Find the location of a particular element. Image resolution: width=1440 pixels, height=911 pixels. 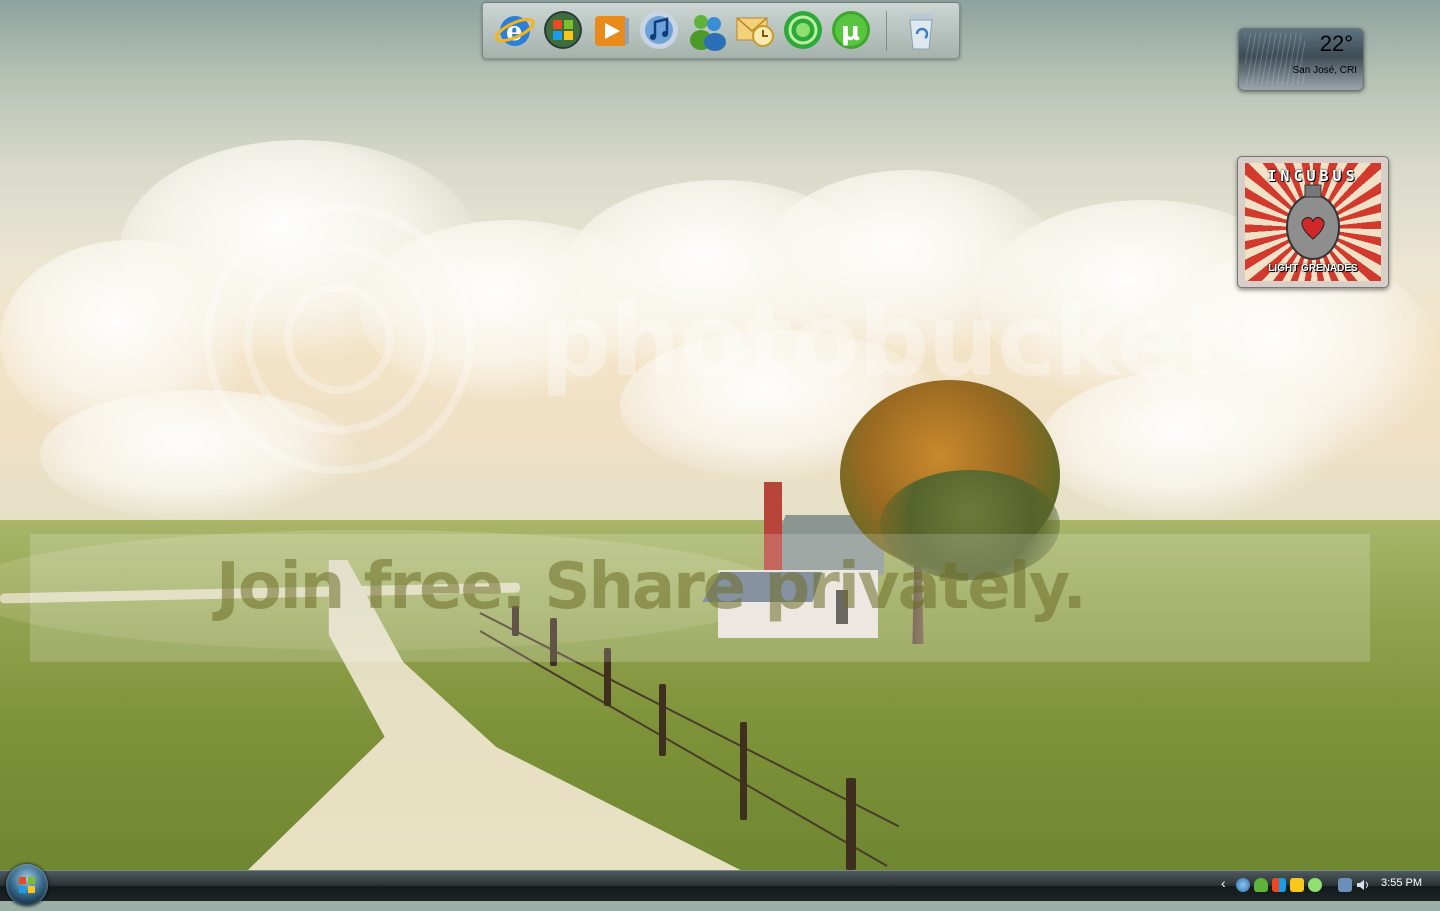

dock-separator is located at coordinates (886, 31).